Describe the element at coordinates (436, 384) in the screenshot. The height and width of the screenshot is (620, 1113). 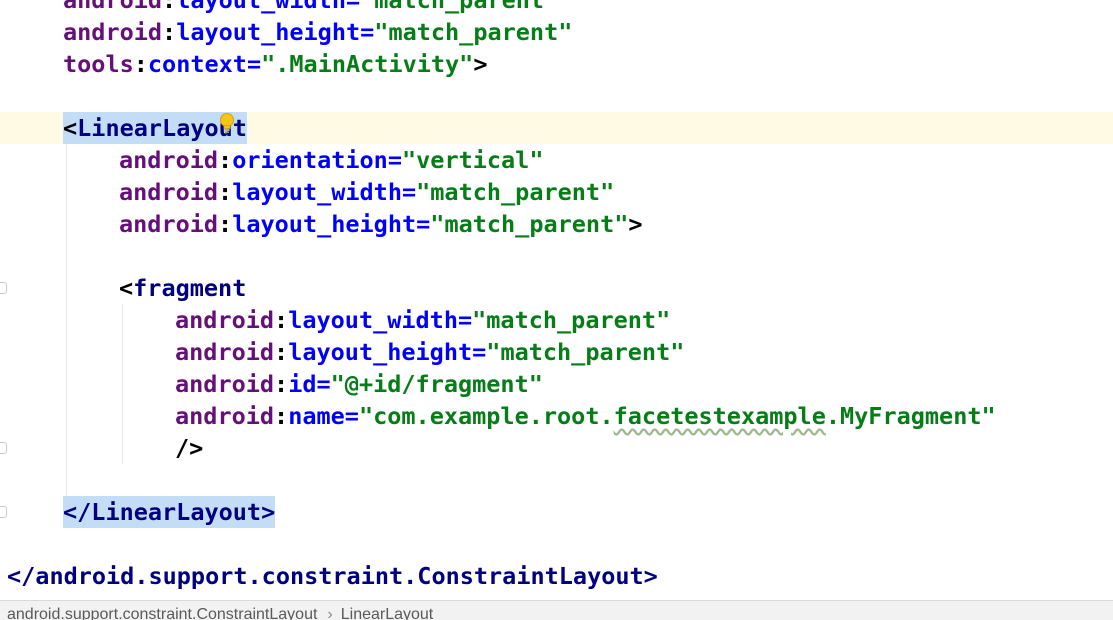
I see `attribute-value: "@+id/fragment"` at that location.